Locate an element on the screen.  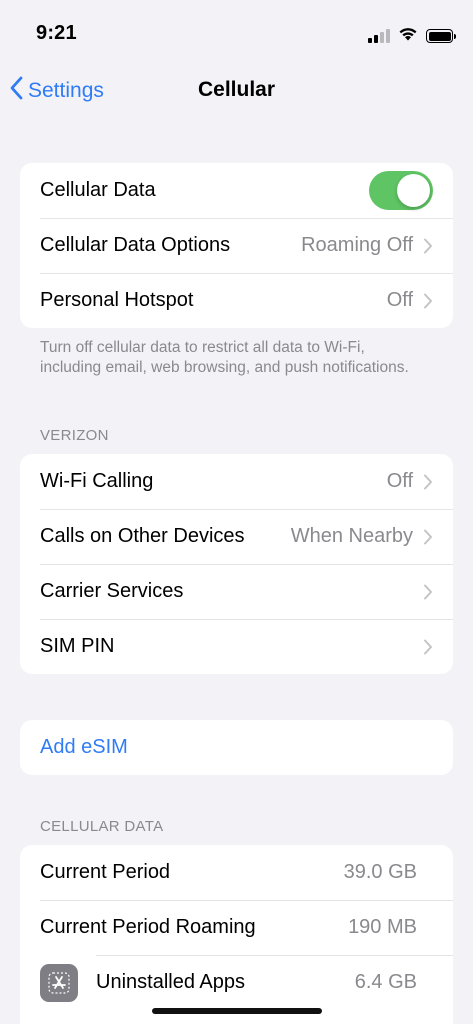
personal-hotspot-row: Personal Hotspot Off is located at coordinates (236, 300).